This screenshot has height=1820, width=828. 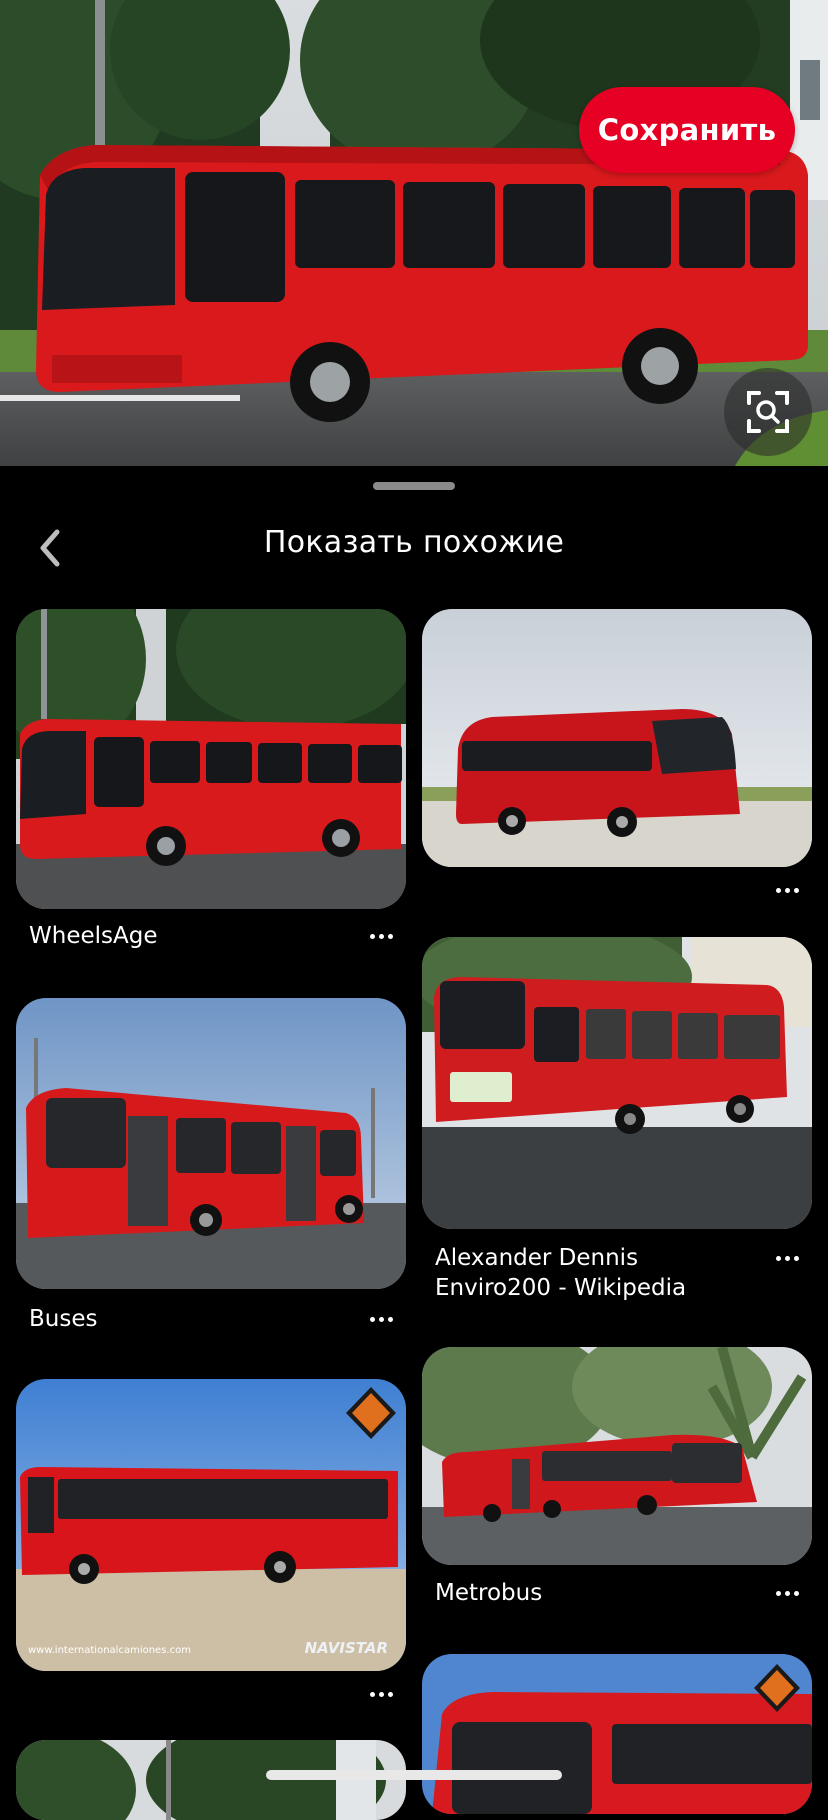 I want to click on red-bus-navistar-photo, so click(x=211, y=1525).